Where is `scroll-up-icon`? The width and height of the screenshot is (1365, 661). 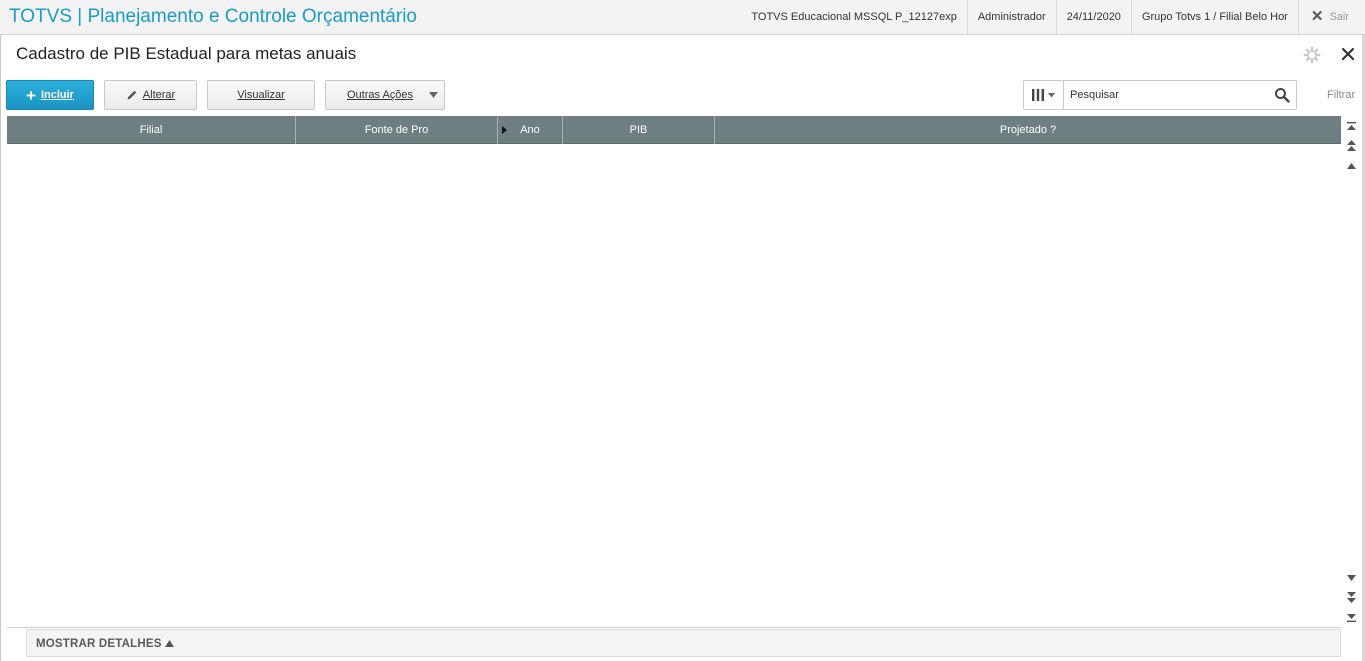
scroll-up-icon is located at coordinates (1351, 165).